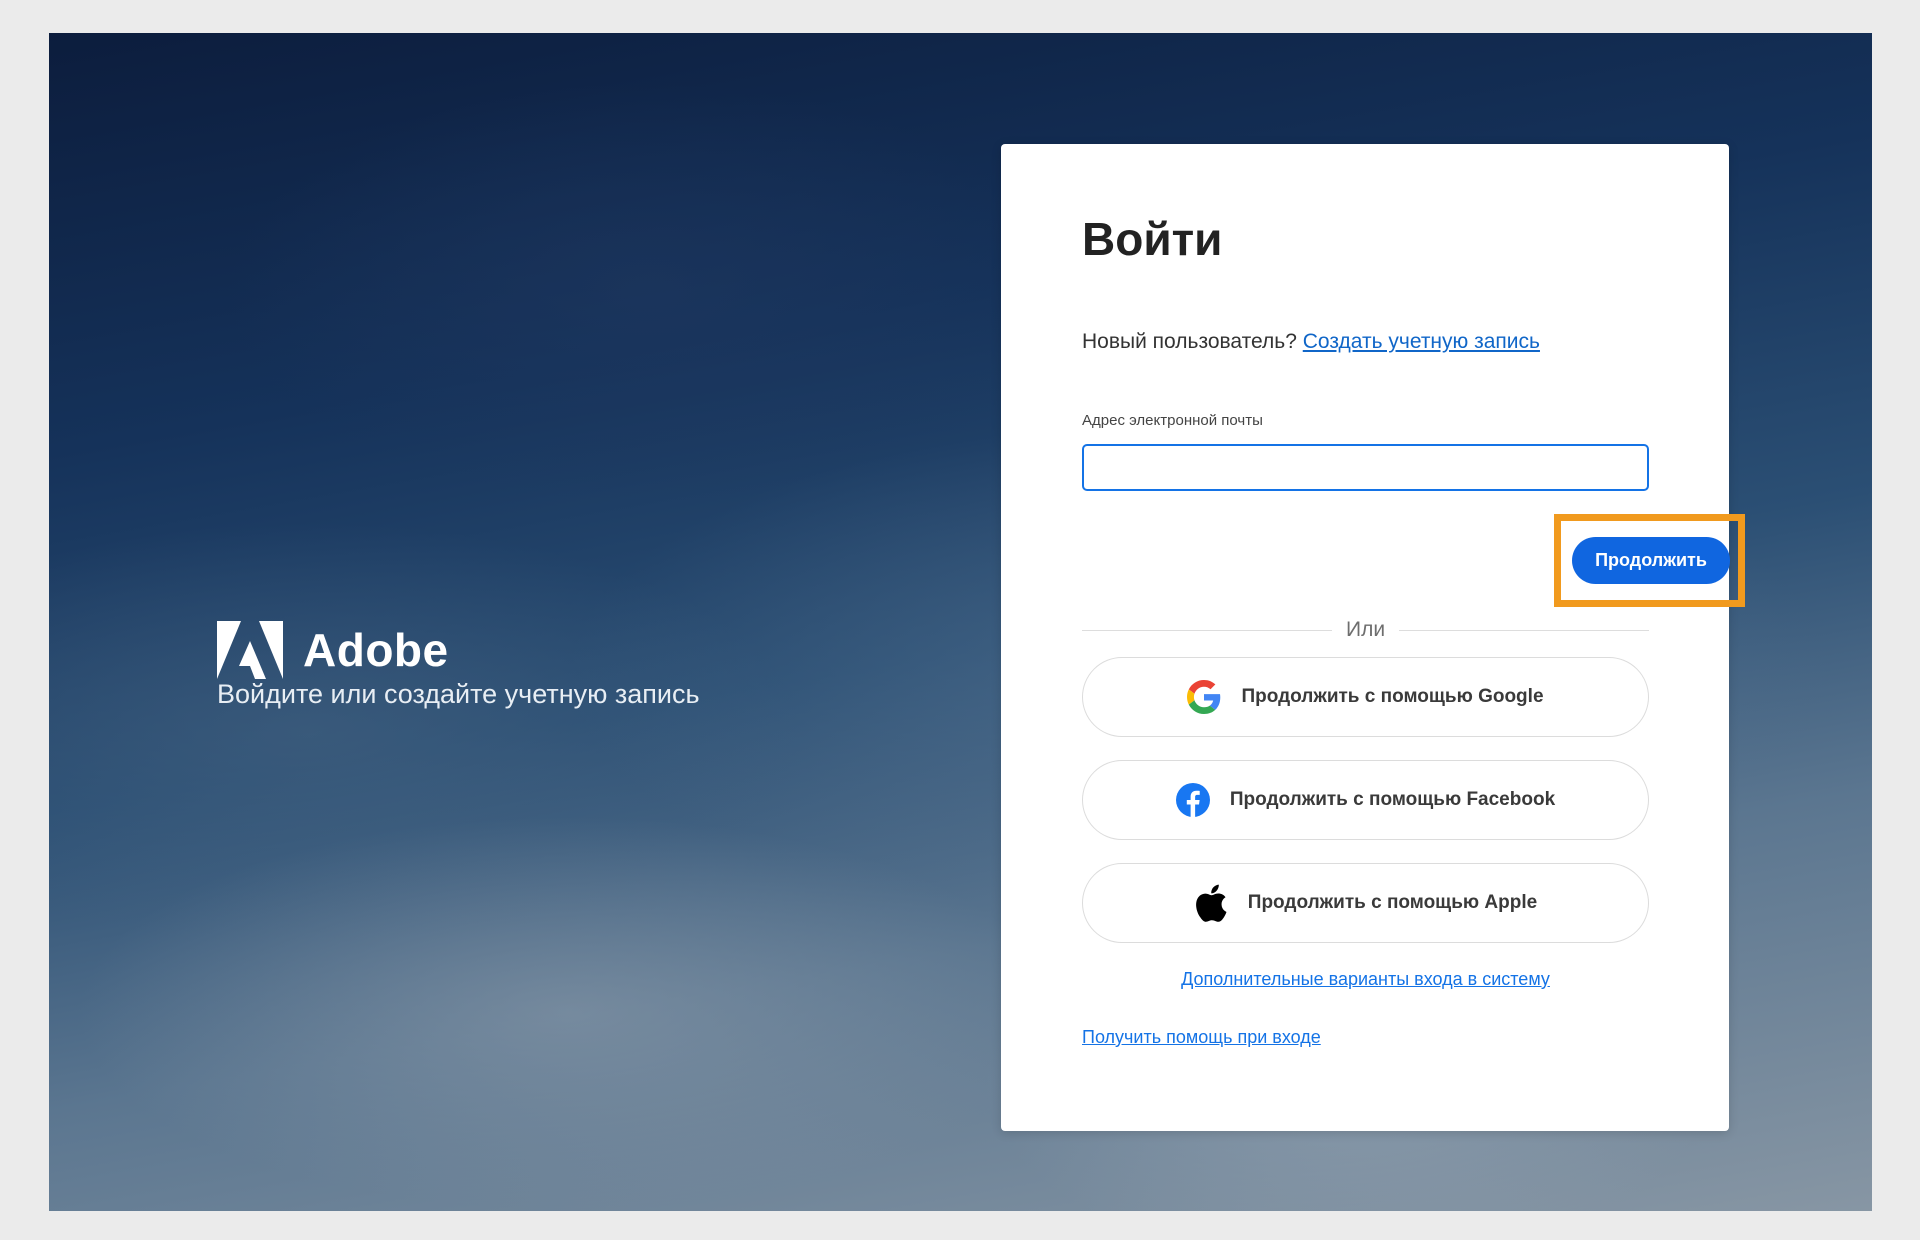 Image resolution: width=1920 pixels, height=1240 pixels. I want to click on signin-help-link: Получить помощь при входе, so click(1201, 1037).